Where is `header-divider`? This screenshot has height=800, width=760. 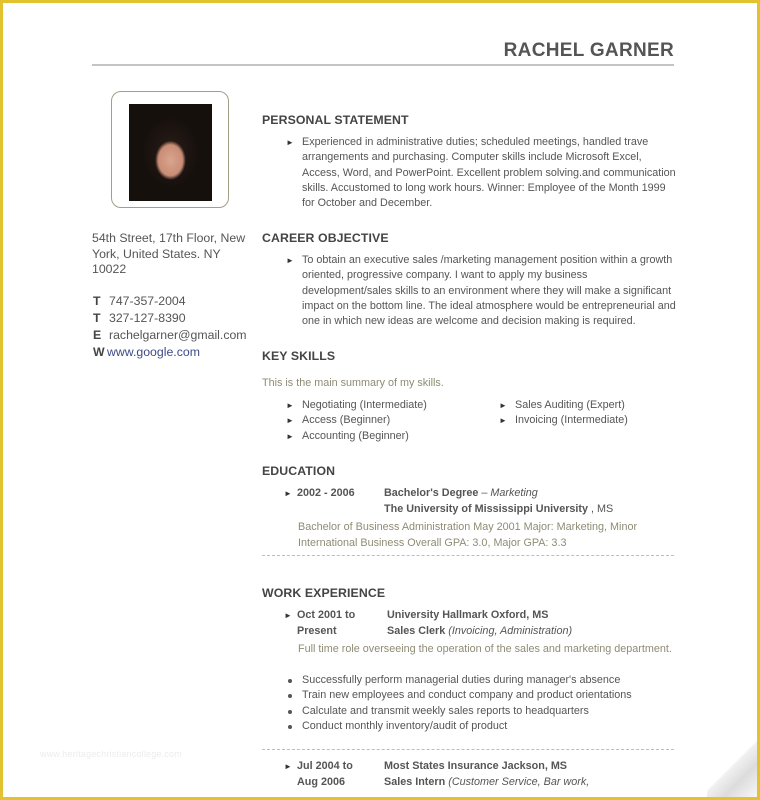 header-divider is located at coordinates (383, 65).